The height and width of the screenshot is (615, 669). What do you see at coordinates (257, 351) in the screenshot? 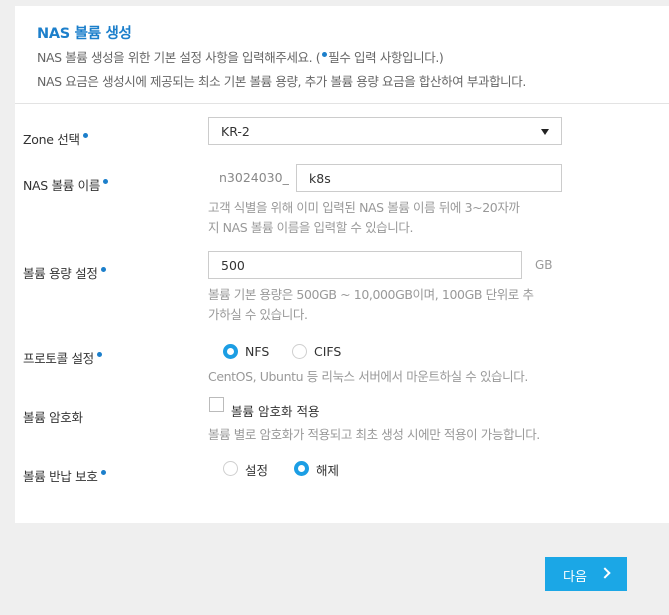
I see `protocol-nfs-label: NFS` at bounding box center [257, 351].